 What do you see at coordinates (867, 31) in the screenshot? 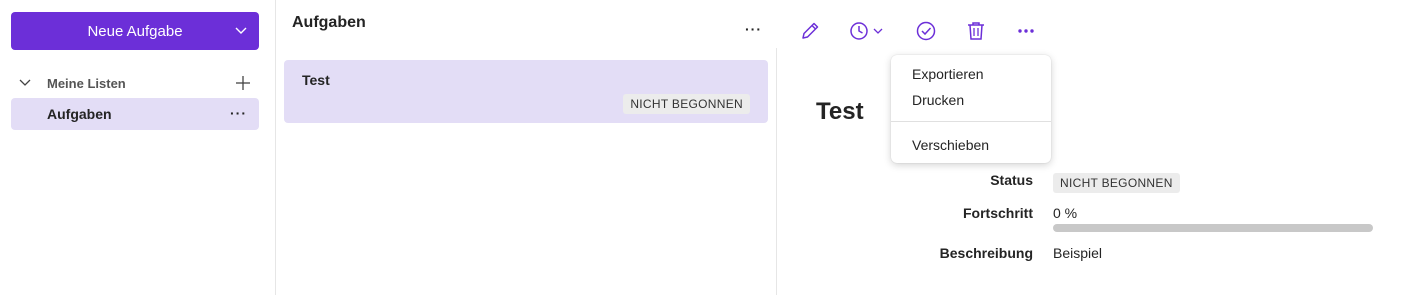
I see `clock-icon` at bounding box center [867, 31].